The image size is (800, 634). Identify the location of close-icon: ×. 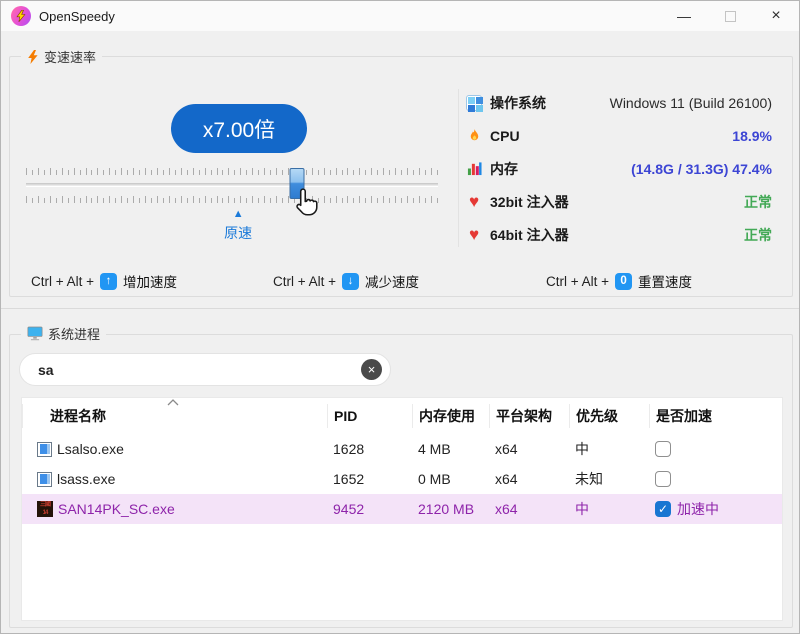
(776, 15).